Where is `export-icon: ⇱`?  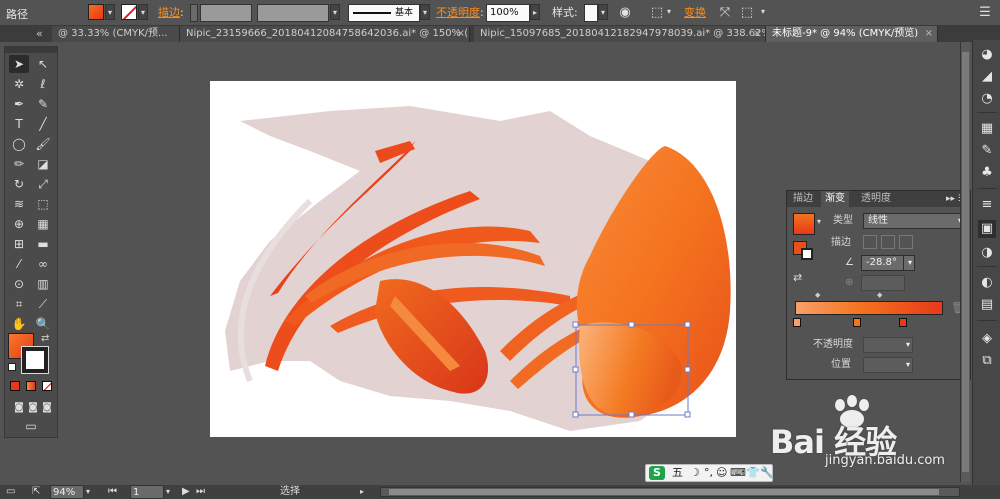 export-icon: ⇱ is located at coordinates (36, 492).